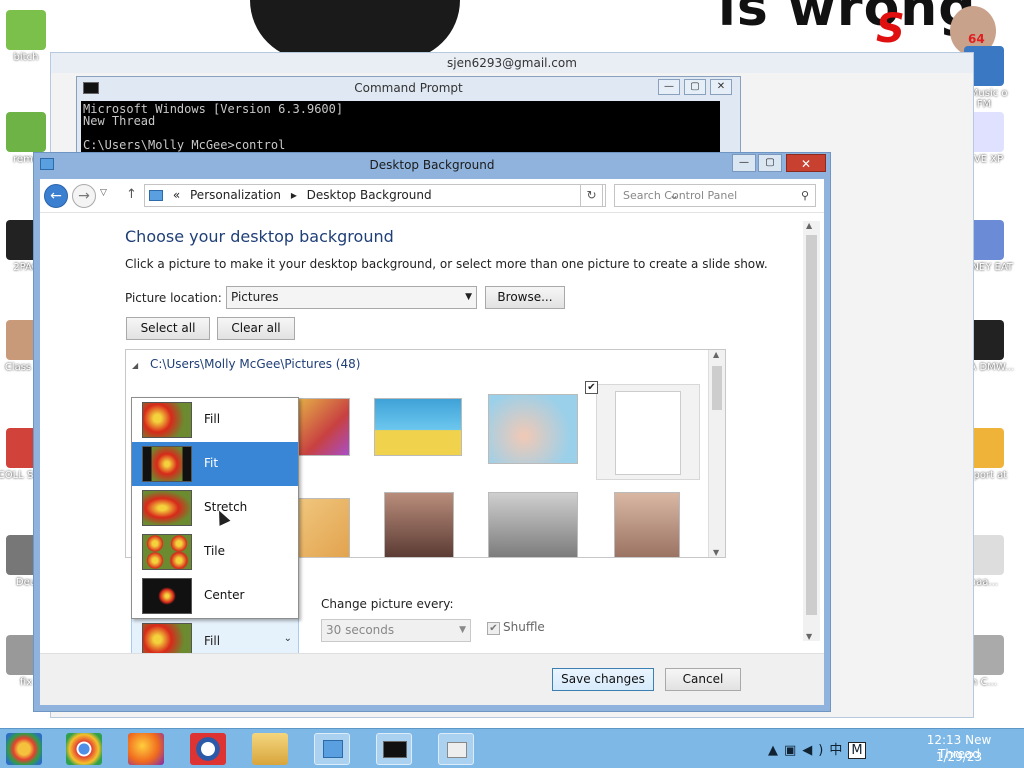 This screenshot has width=1024, height=768. I want to click on cmd-titlebar: Command Prompt — ▢ ✕, so click(408, 89).